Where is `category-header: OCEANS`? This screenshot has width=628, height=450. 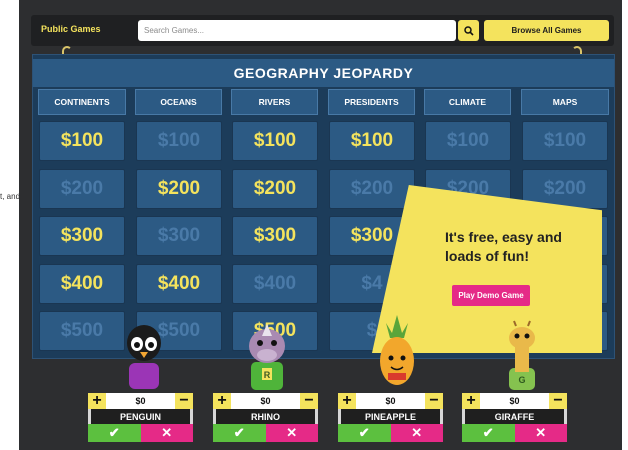
category-header: OCEANS is located at coordinates (178, 102).